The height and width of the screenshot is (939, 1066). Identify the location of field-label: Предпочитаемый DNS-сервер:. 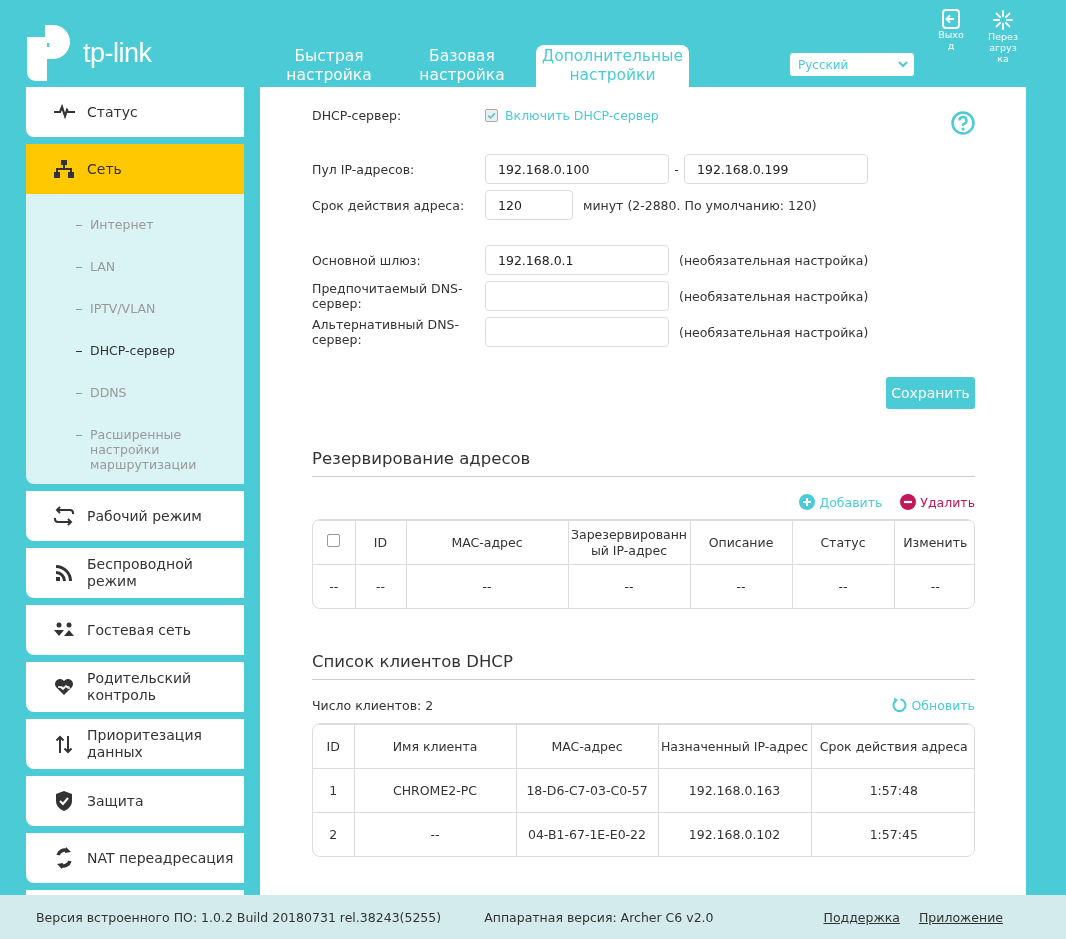
(388, 296).